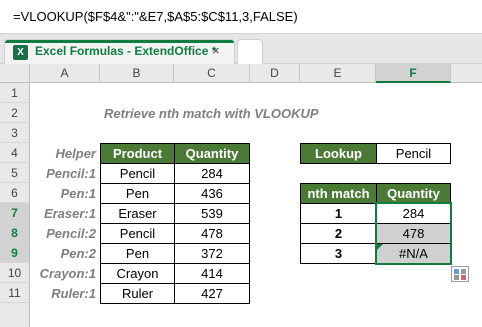  What do you see at coordinates (212, 253) in the screenshot?
I see `quantity-cell: 372` at bounding box center [212, 253].